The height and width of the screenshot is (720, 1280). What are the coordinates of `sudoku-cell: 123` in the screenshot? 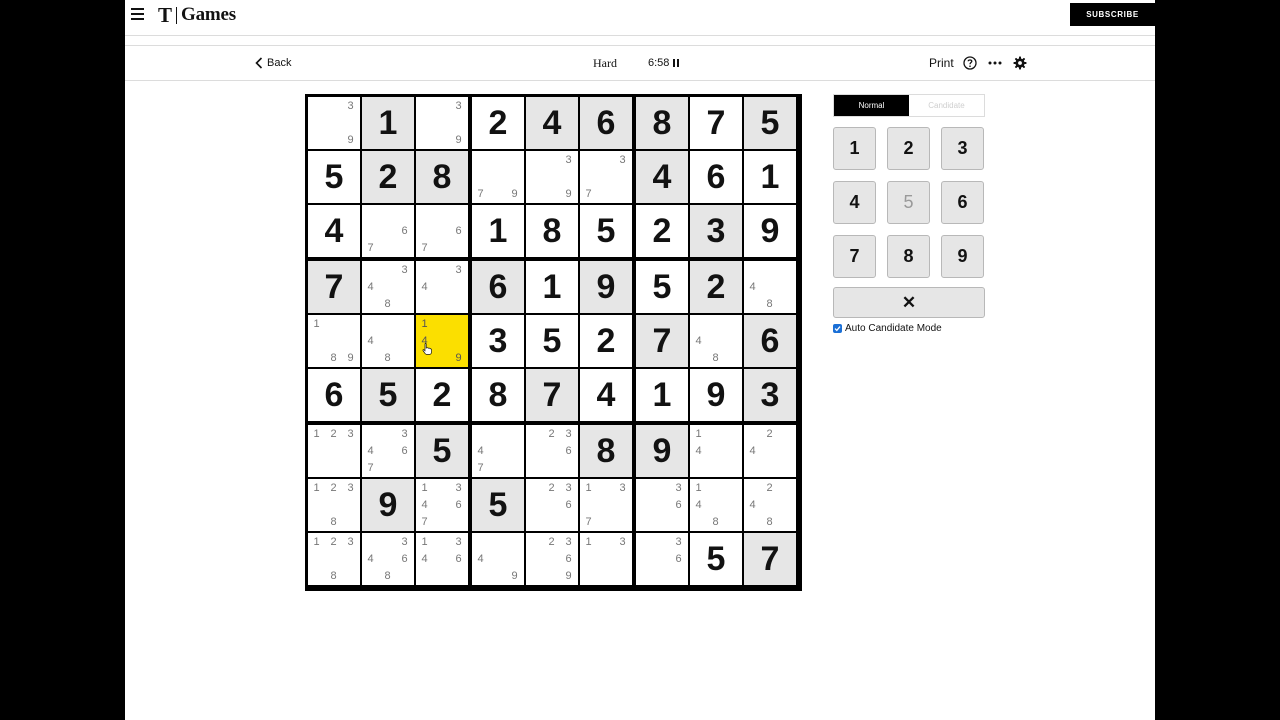 It's located at (334, 451).